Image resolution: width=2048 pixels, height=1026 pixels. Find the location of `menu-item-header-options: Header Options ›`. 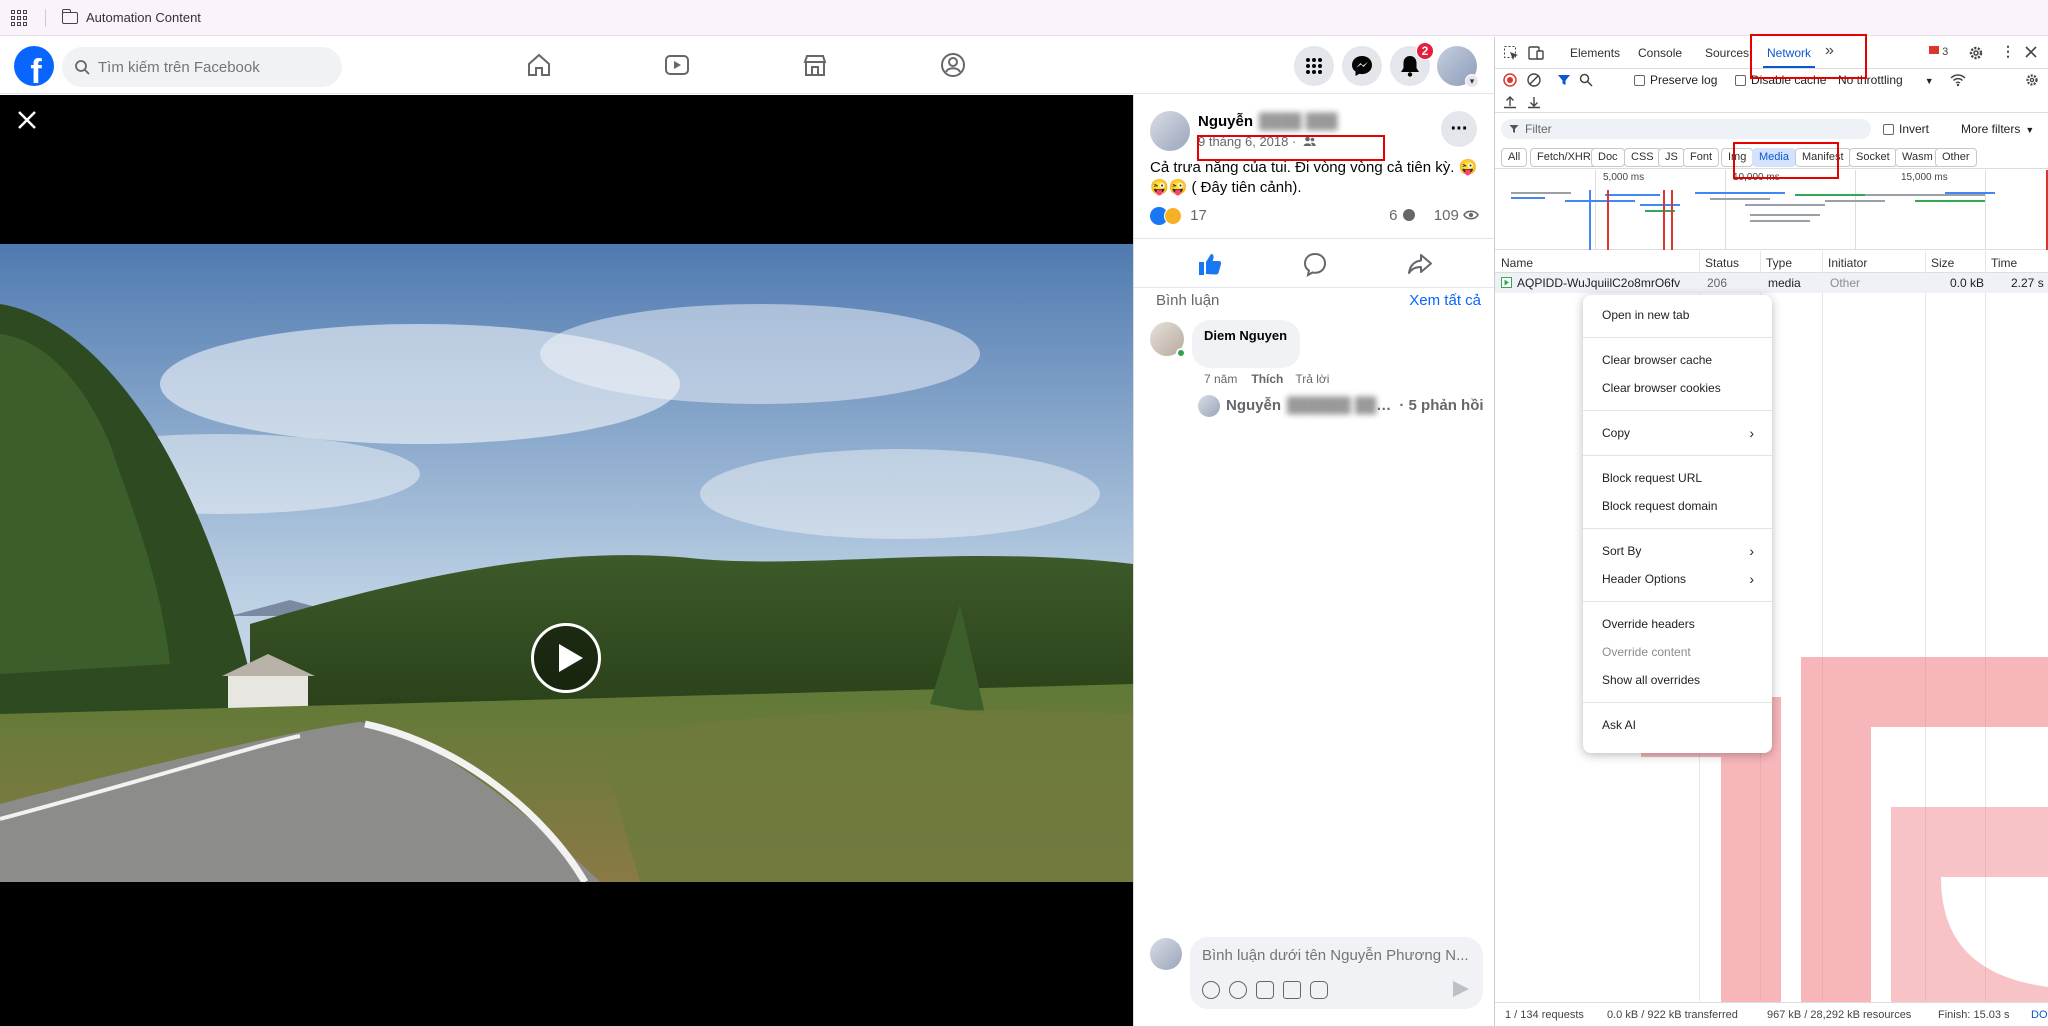

menu-item-header-options: Header Options › is located at coordinates (1677, 579).